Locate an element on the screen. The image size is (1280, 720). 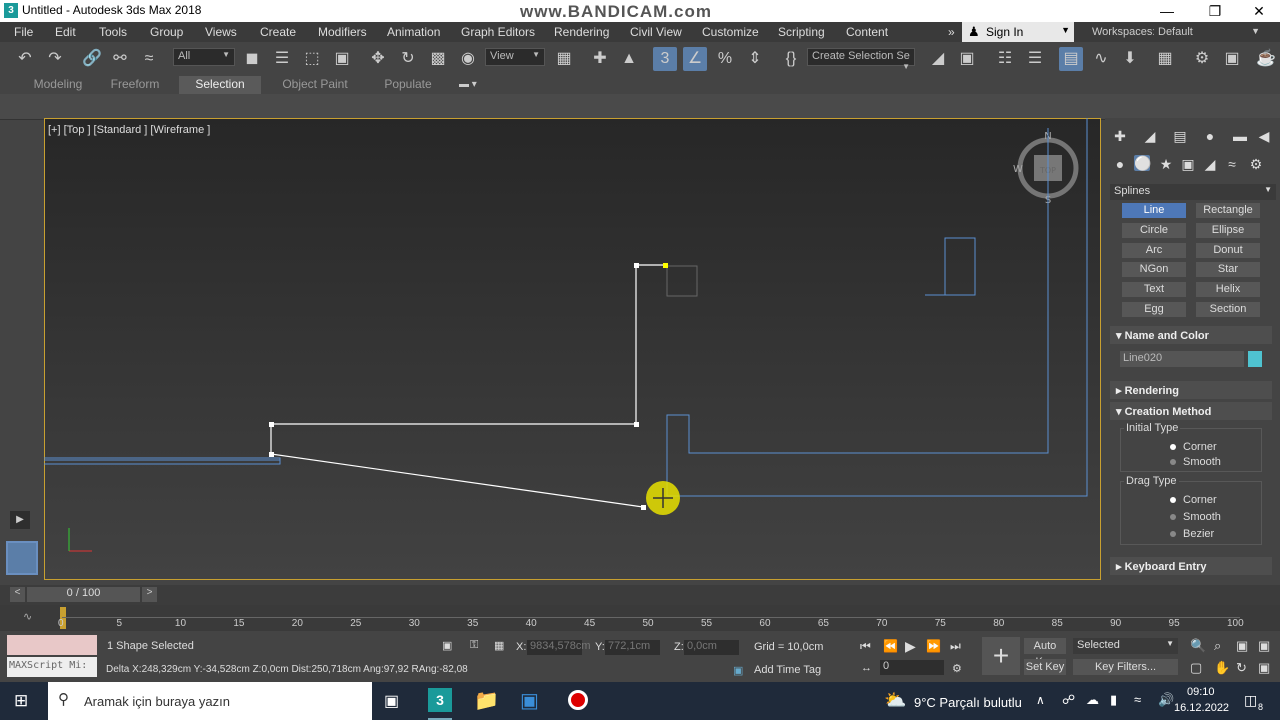
weather-icon: ⛅ is located at coordinates (895, 700).